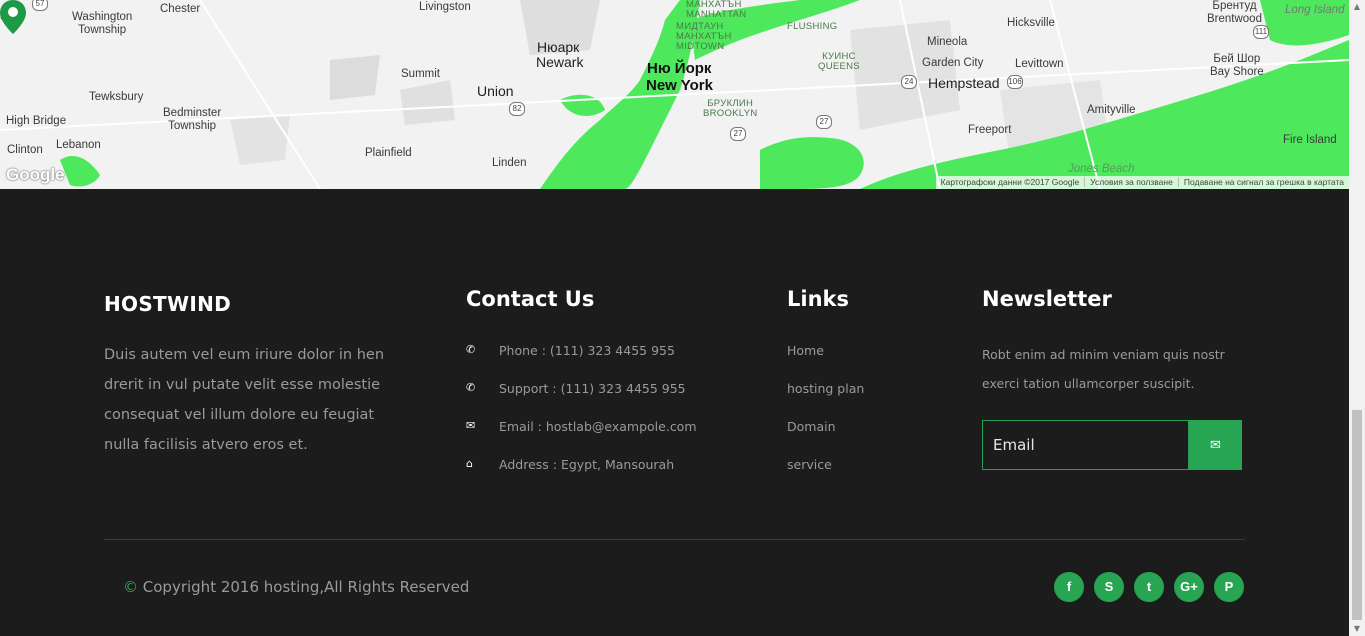 Image resolution: width=1365 pixels, height=636 pixels. Describe the element at coordinates (495, 91) in the screenshot. I see `map-label: Union` at that location.